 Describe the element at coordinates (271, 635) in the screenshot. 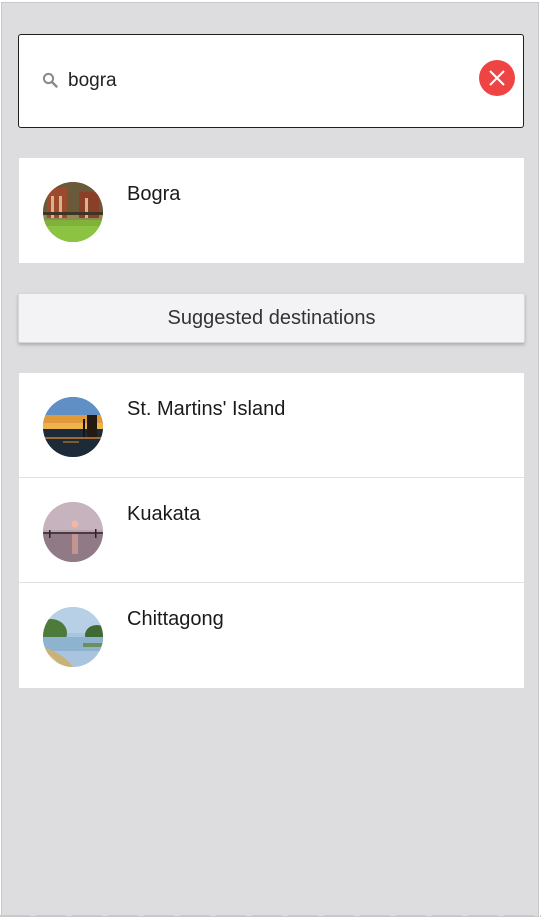

I see `list-item-chittagong: Chittagong` at that location.